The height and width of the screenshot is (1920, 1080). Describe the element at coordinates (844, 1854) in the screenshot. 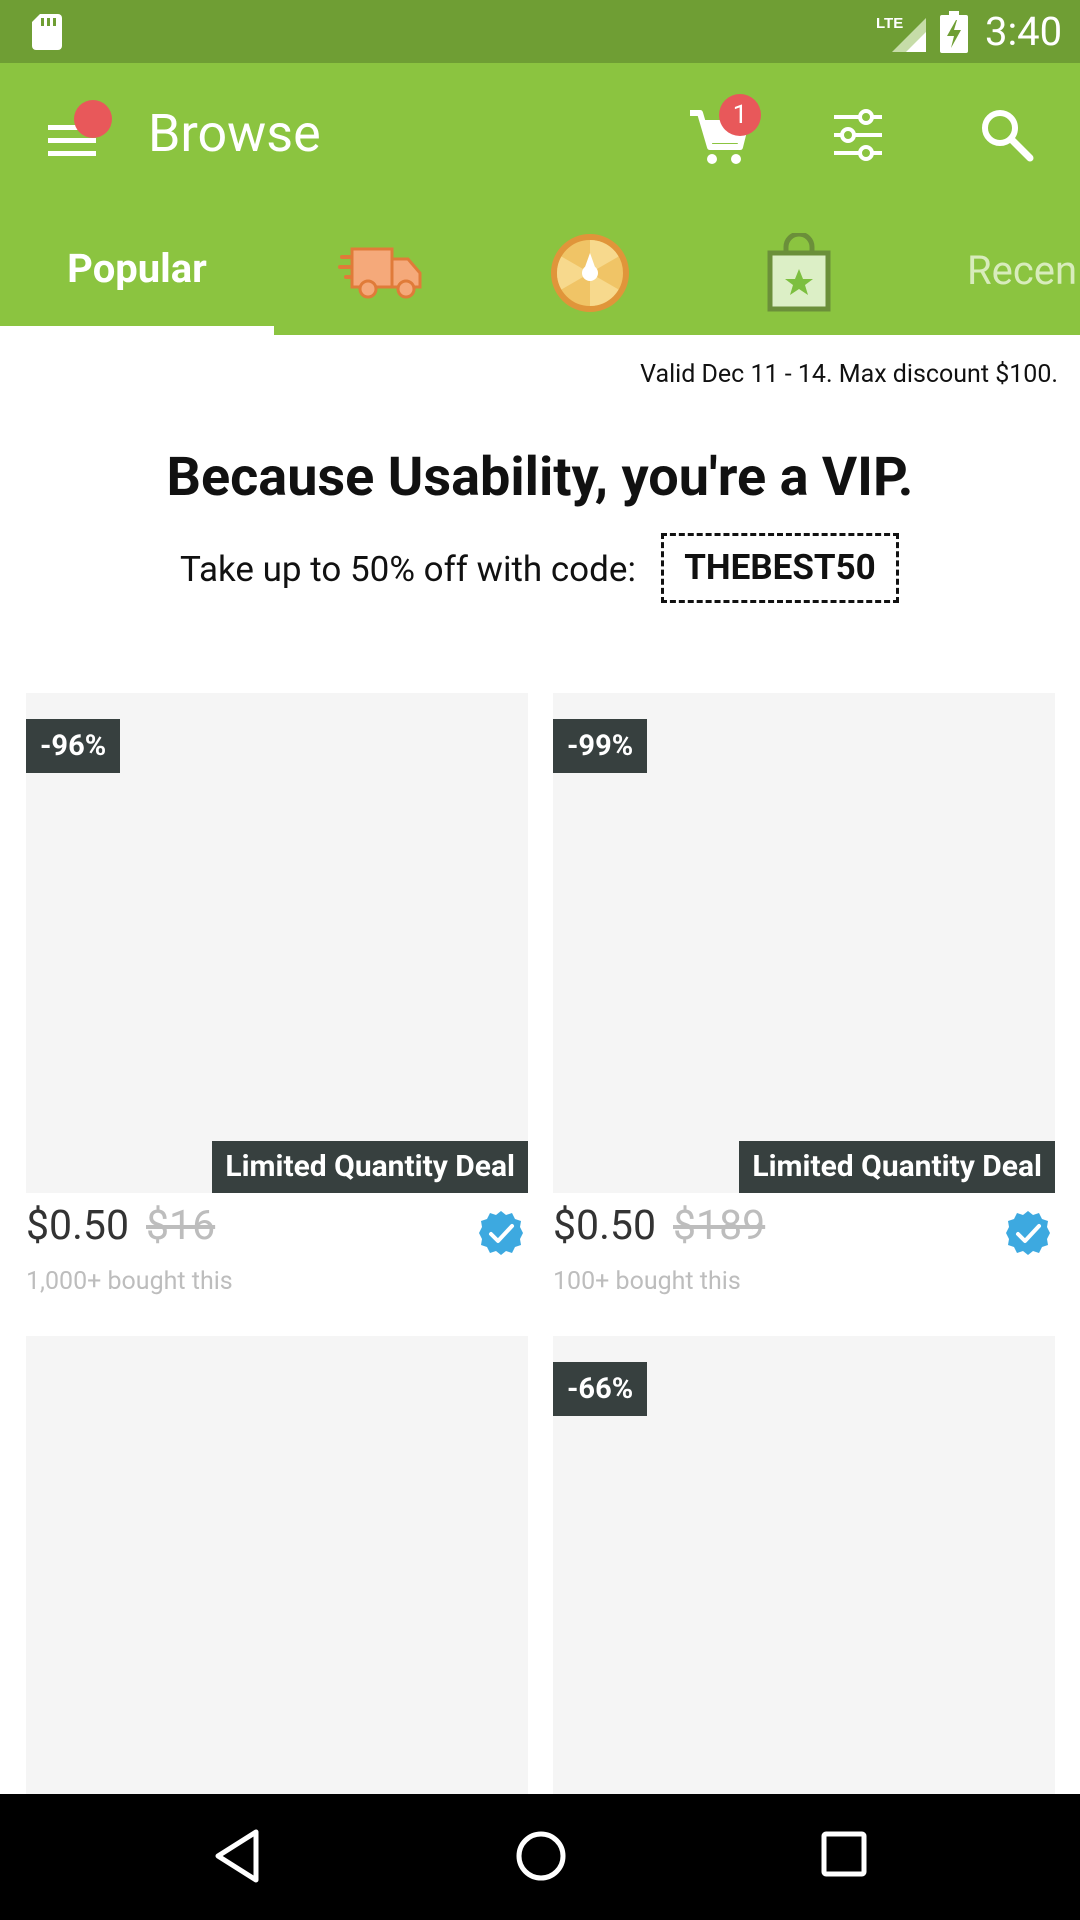

I see `recents-icon` at that location.